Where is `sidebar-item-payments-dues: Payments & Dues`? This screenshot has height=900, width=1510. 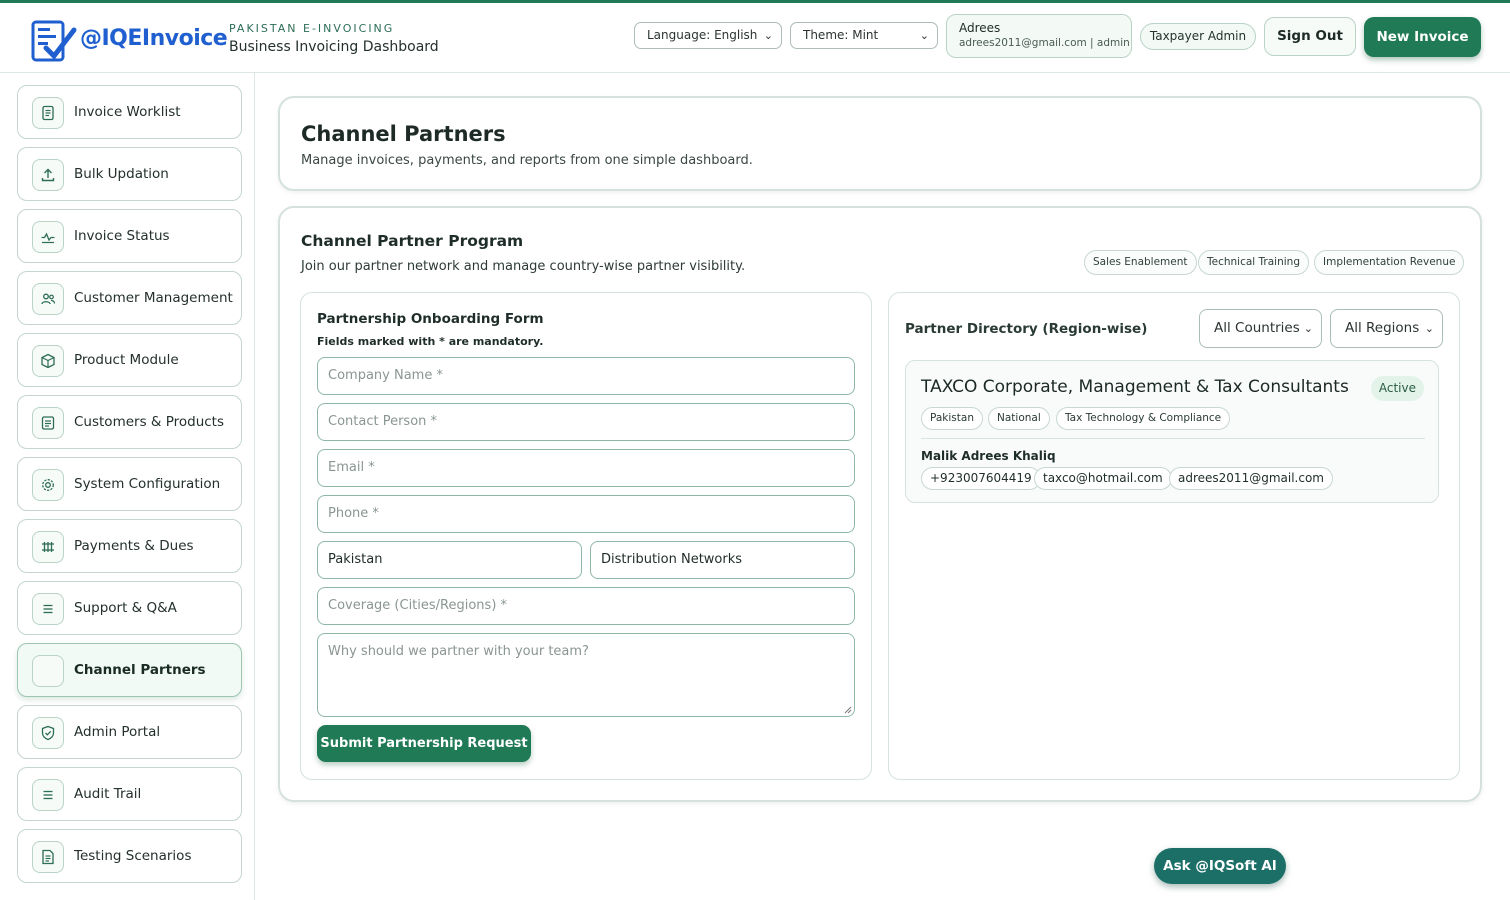
sidebar-item-payments-dues: Payments & Dues is located at coordinates (129, 546).